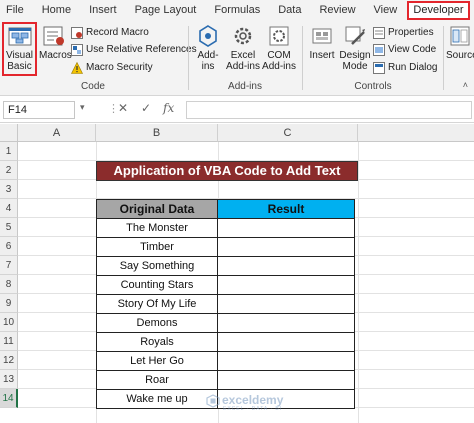 This screenshot has height=423, width=474. Describe the element at coordinates (157, 133) in the screenshot. I see `column-header-b: B` at that location.